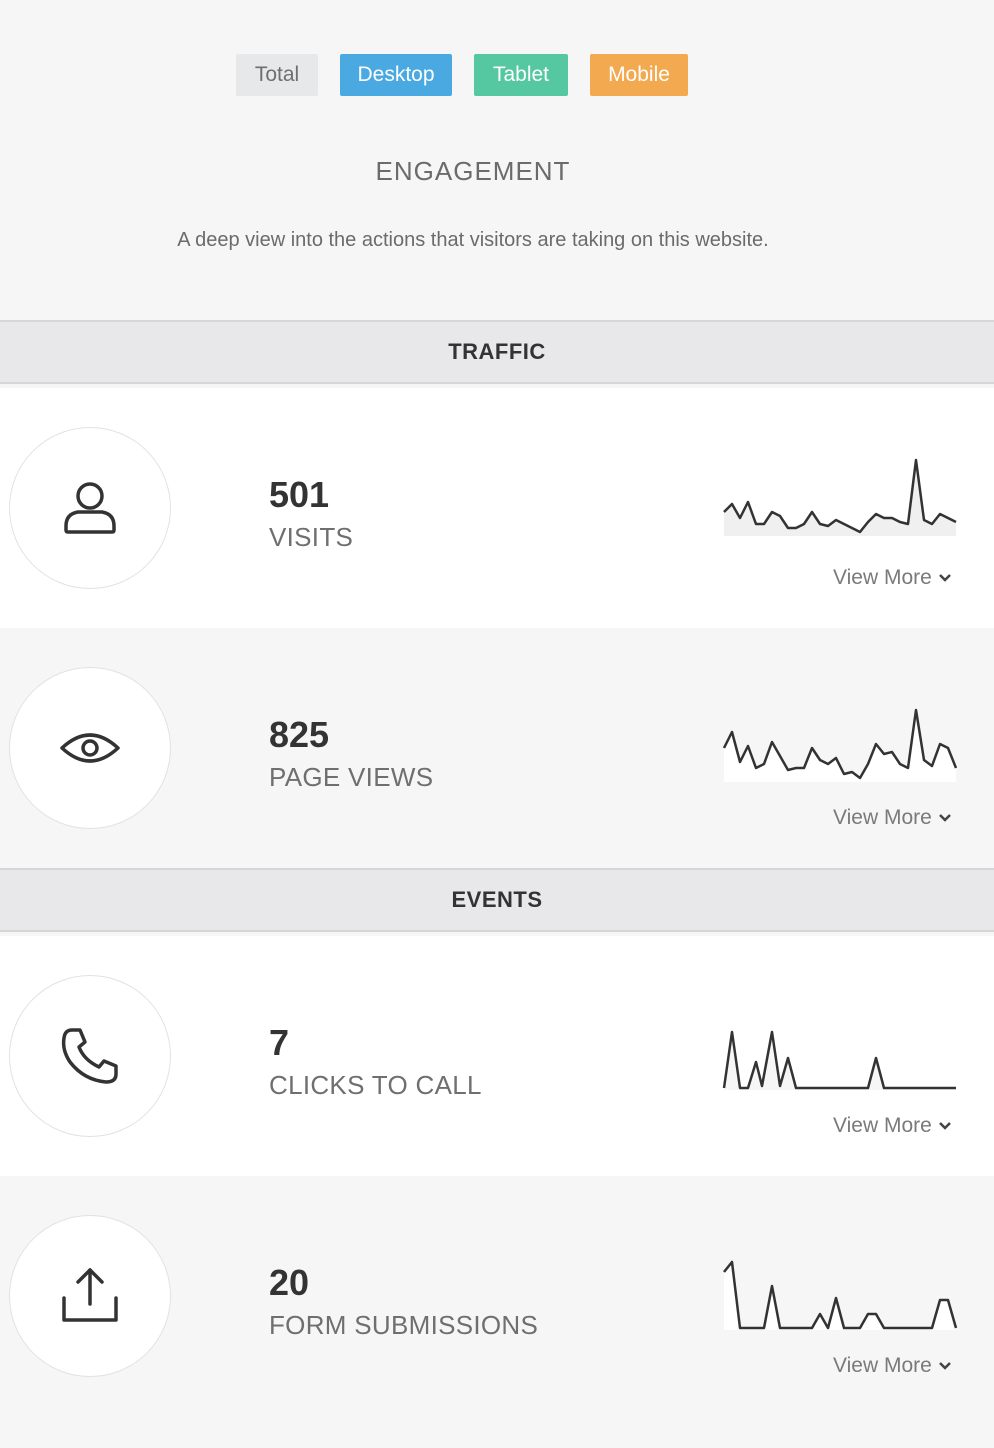 Image resolution: width=994 pixels, height=1448 pixels. Describe the element at coordinates (375, 1085) in the screenshot. I see `metric-label: CLICKS TO CALL` at that location.